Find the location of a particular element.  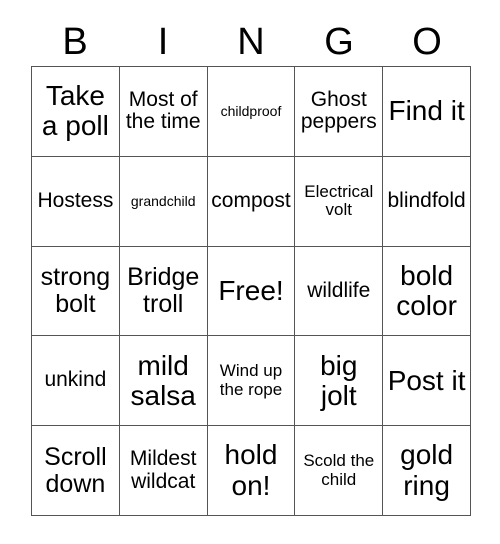

bingo-cell-o4: Post it is located at coordinates (427, 381).